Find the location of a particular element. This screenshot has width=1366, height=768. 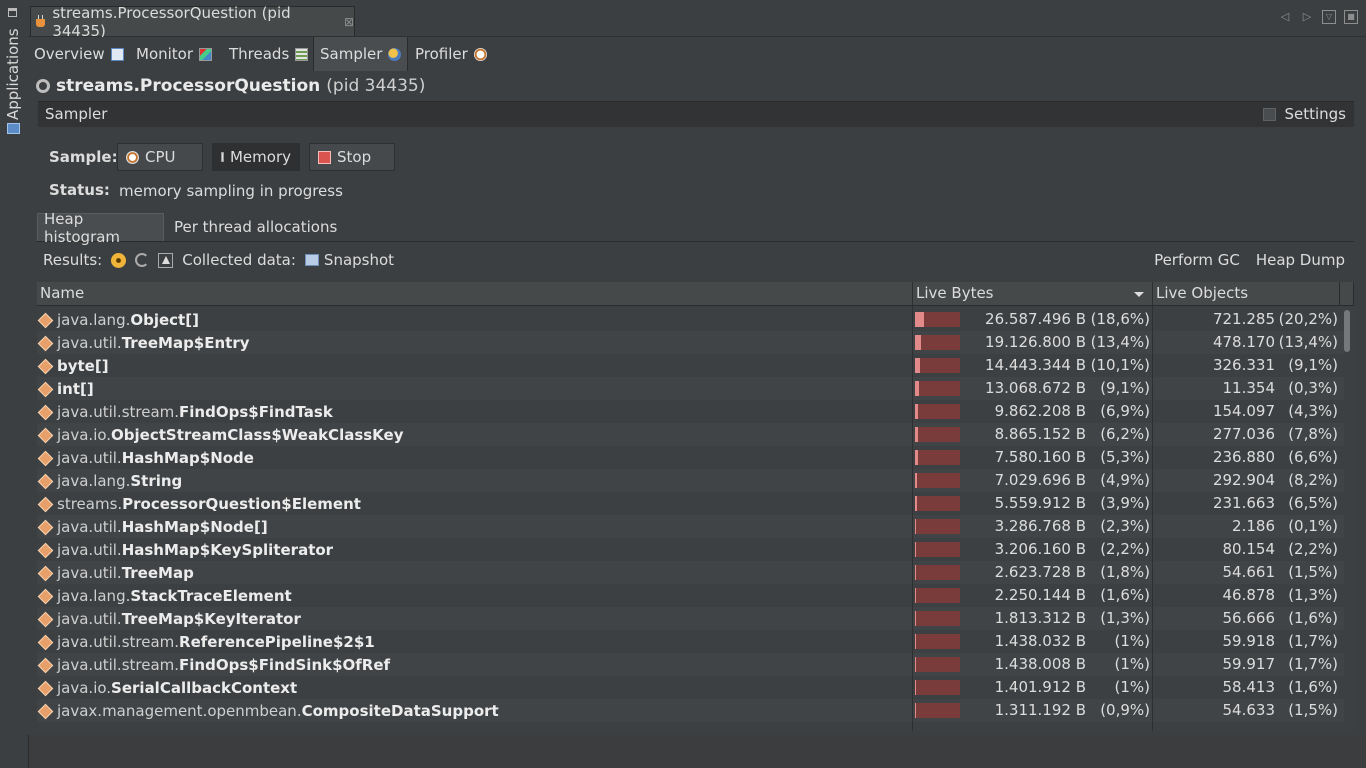

live-objects-value: 56.666 is located at coordinates (1249, 618).